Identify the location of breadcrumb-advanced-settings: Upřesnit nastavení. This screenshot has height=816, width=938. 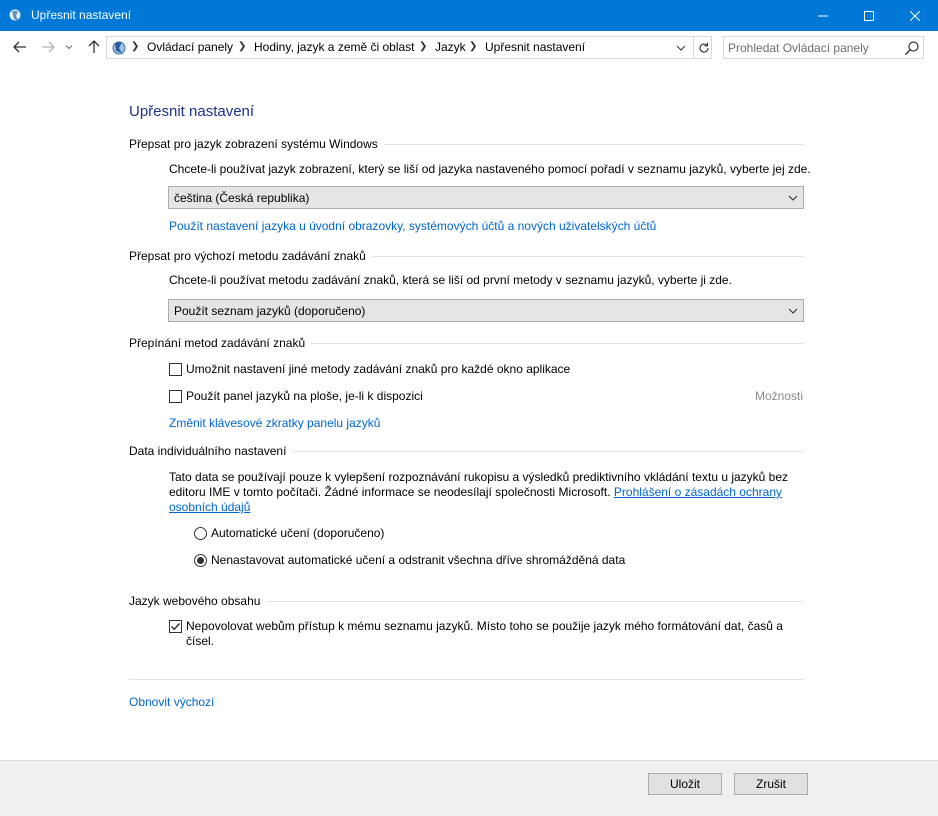
(535, 47).